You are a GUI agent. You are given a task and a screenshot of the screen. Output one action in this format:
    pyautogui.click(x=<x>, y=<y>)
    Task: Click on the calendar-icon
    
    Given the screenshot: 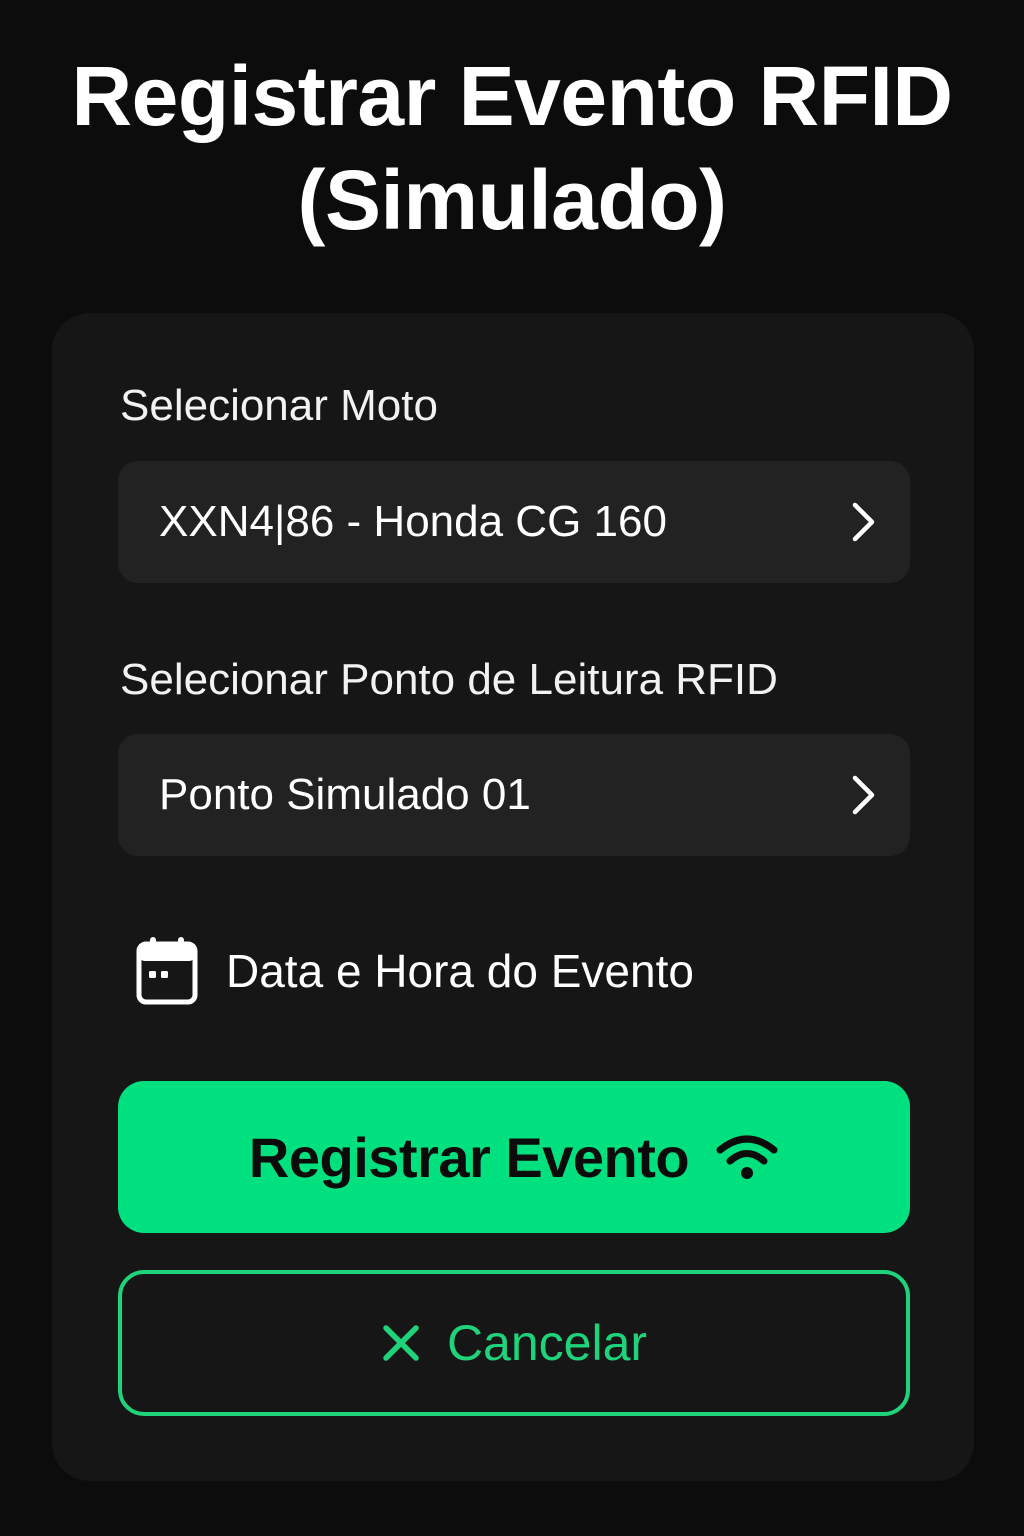 What is the action you would take?
    pyautogui.click(x=167, y=971)
    